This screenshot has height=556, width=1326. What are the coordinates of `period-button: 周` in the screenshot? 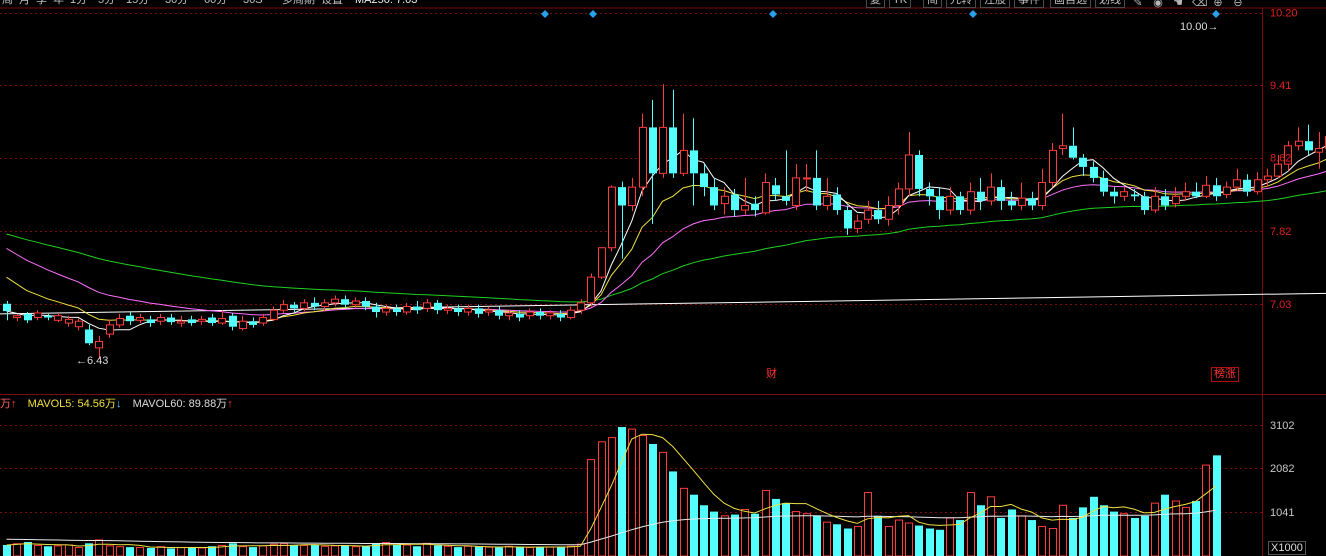 It's located at (7, 3).